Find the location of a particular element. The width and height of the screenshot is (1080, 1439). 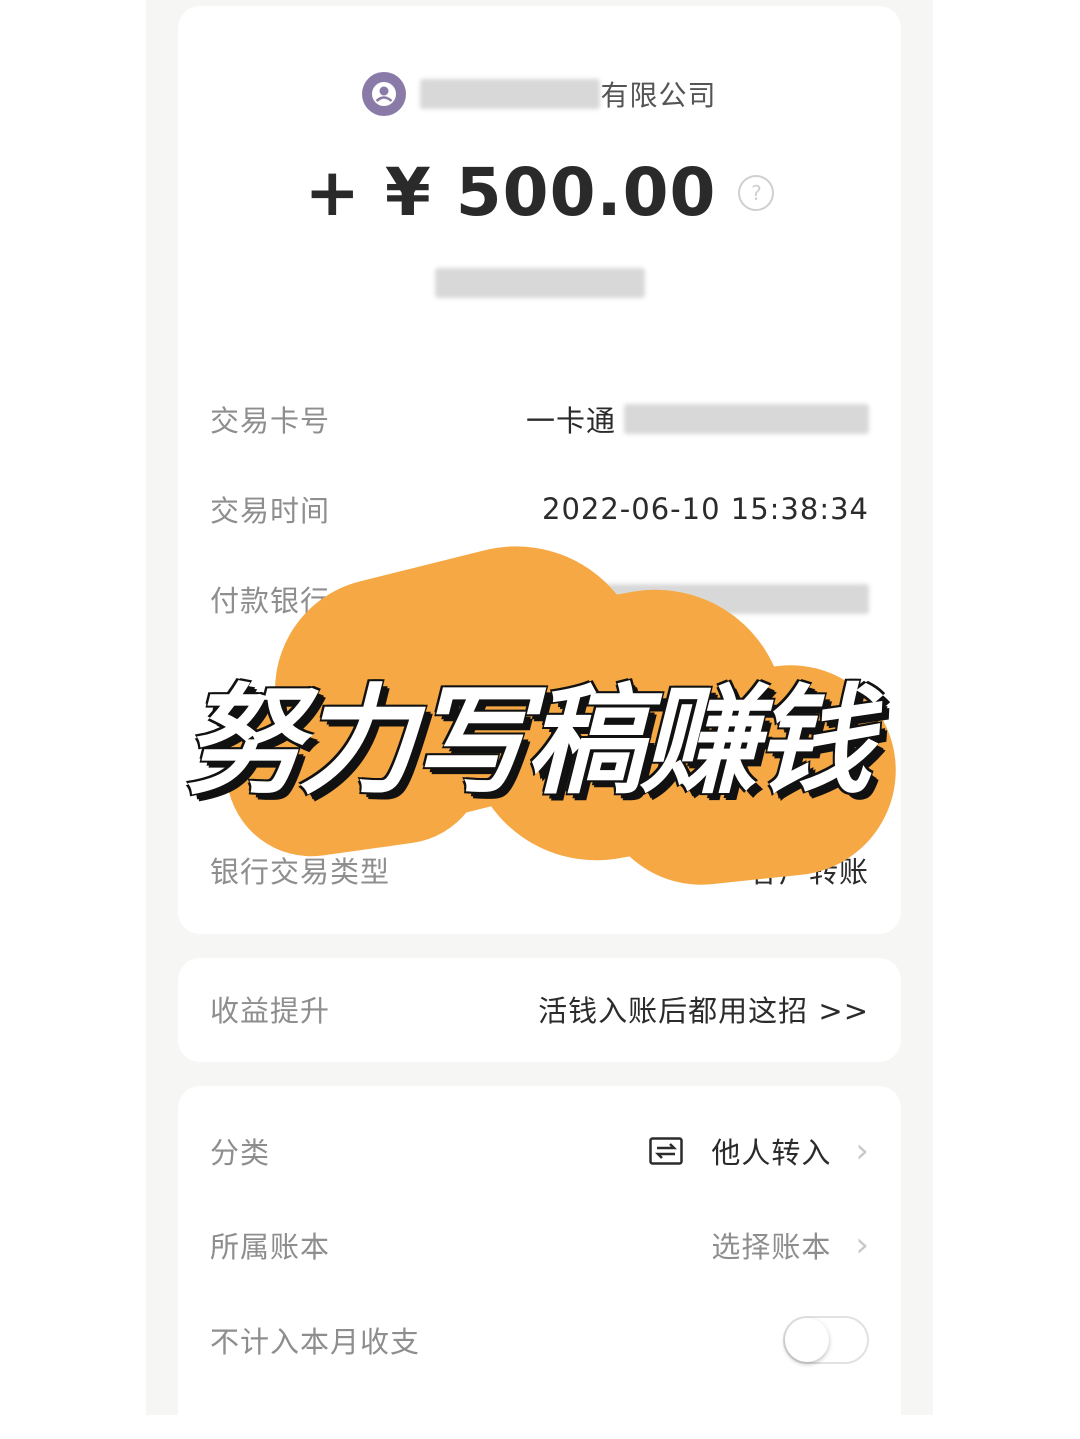

exclude-month-label: 不计入本月收支 is located at coordinates (315, 1342).